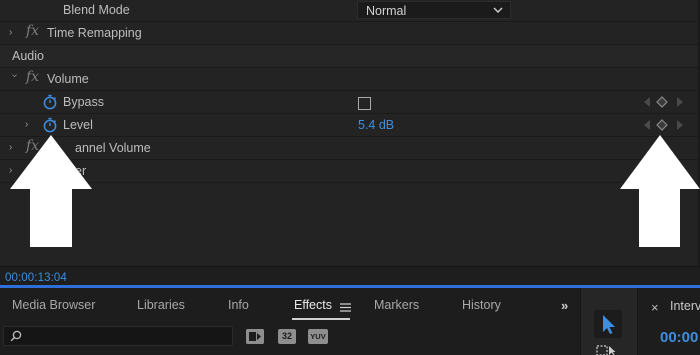 This screenshot has height=355, width=700. Describe the element at coordinates (318, 336) in the screenshot. I see `yuv-filter-icon: YUV` at that location.